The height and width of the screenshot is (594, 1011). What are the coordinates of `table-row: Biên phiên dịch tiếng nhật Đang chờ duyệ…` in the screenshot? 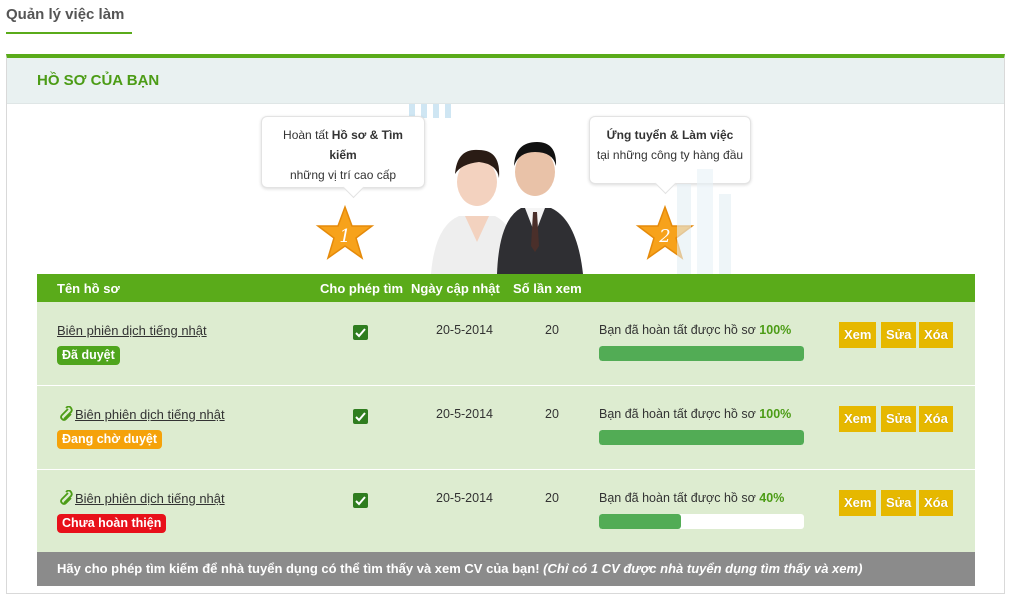 It's located at (506, 428).